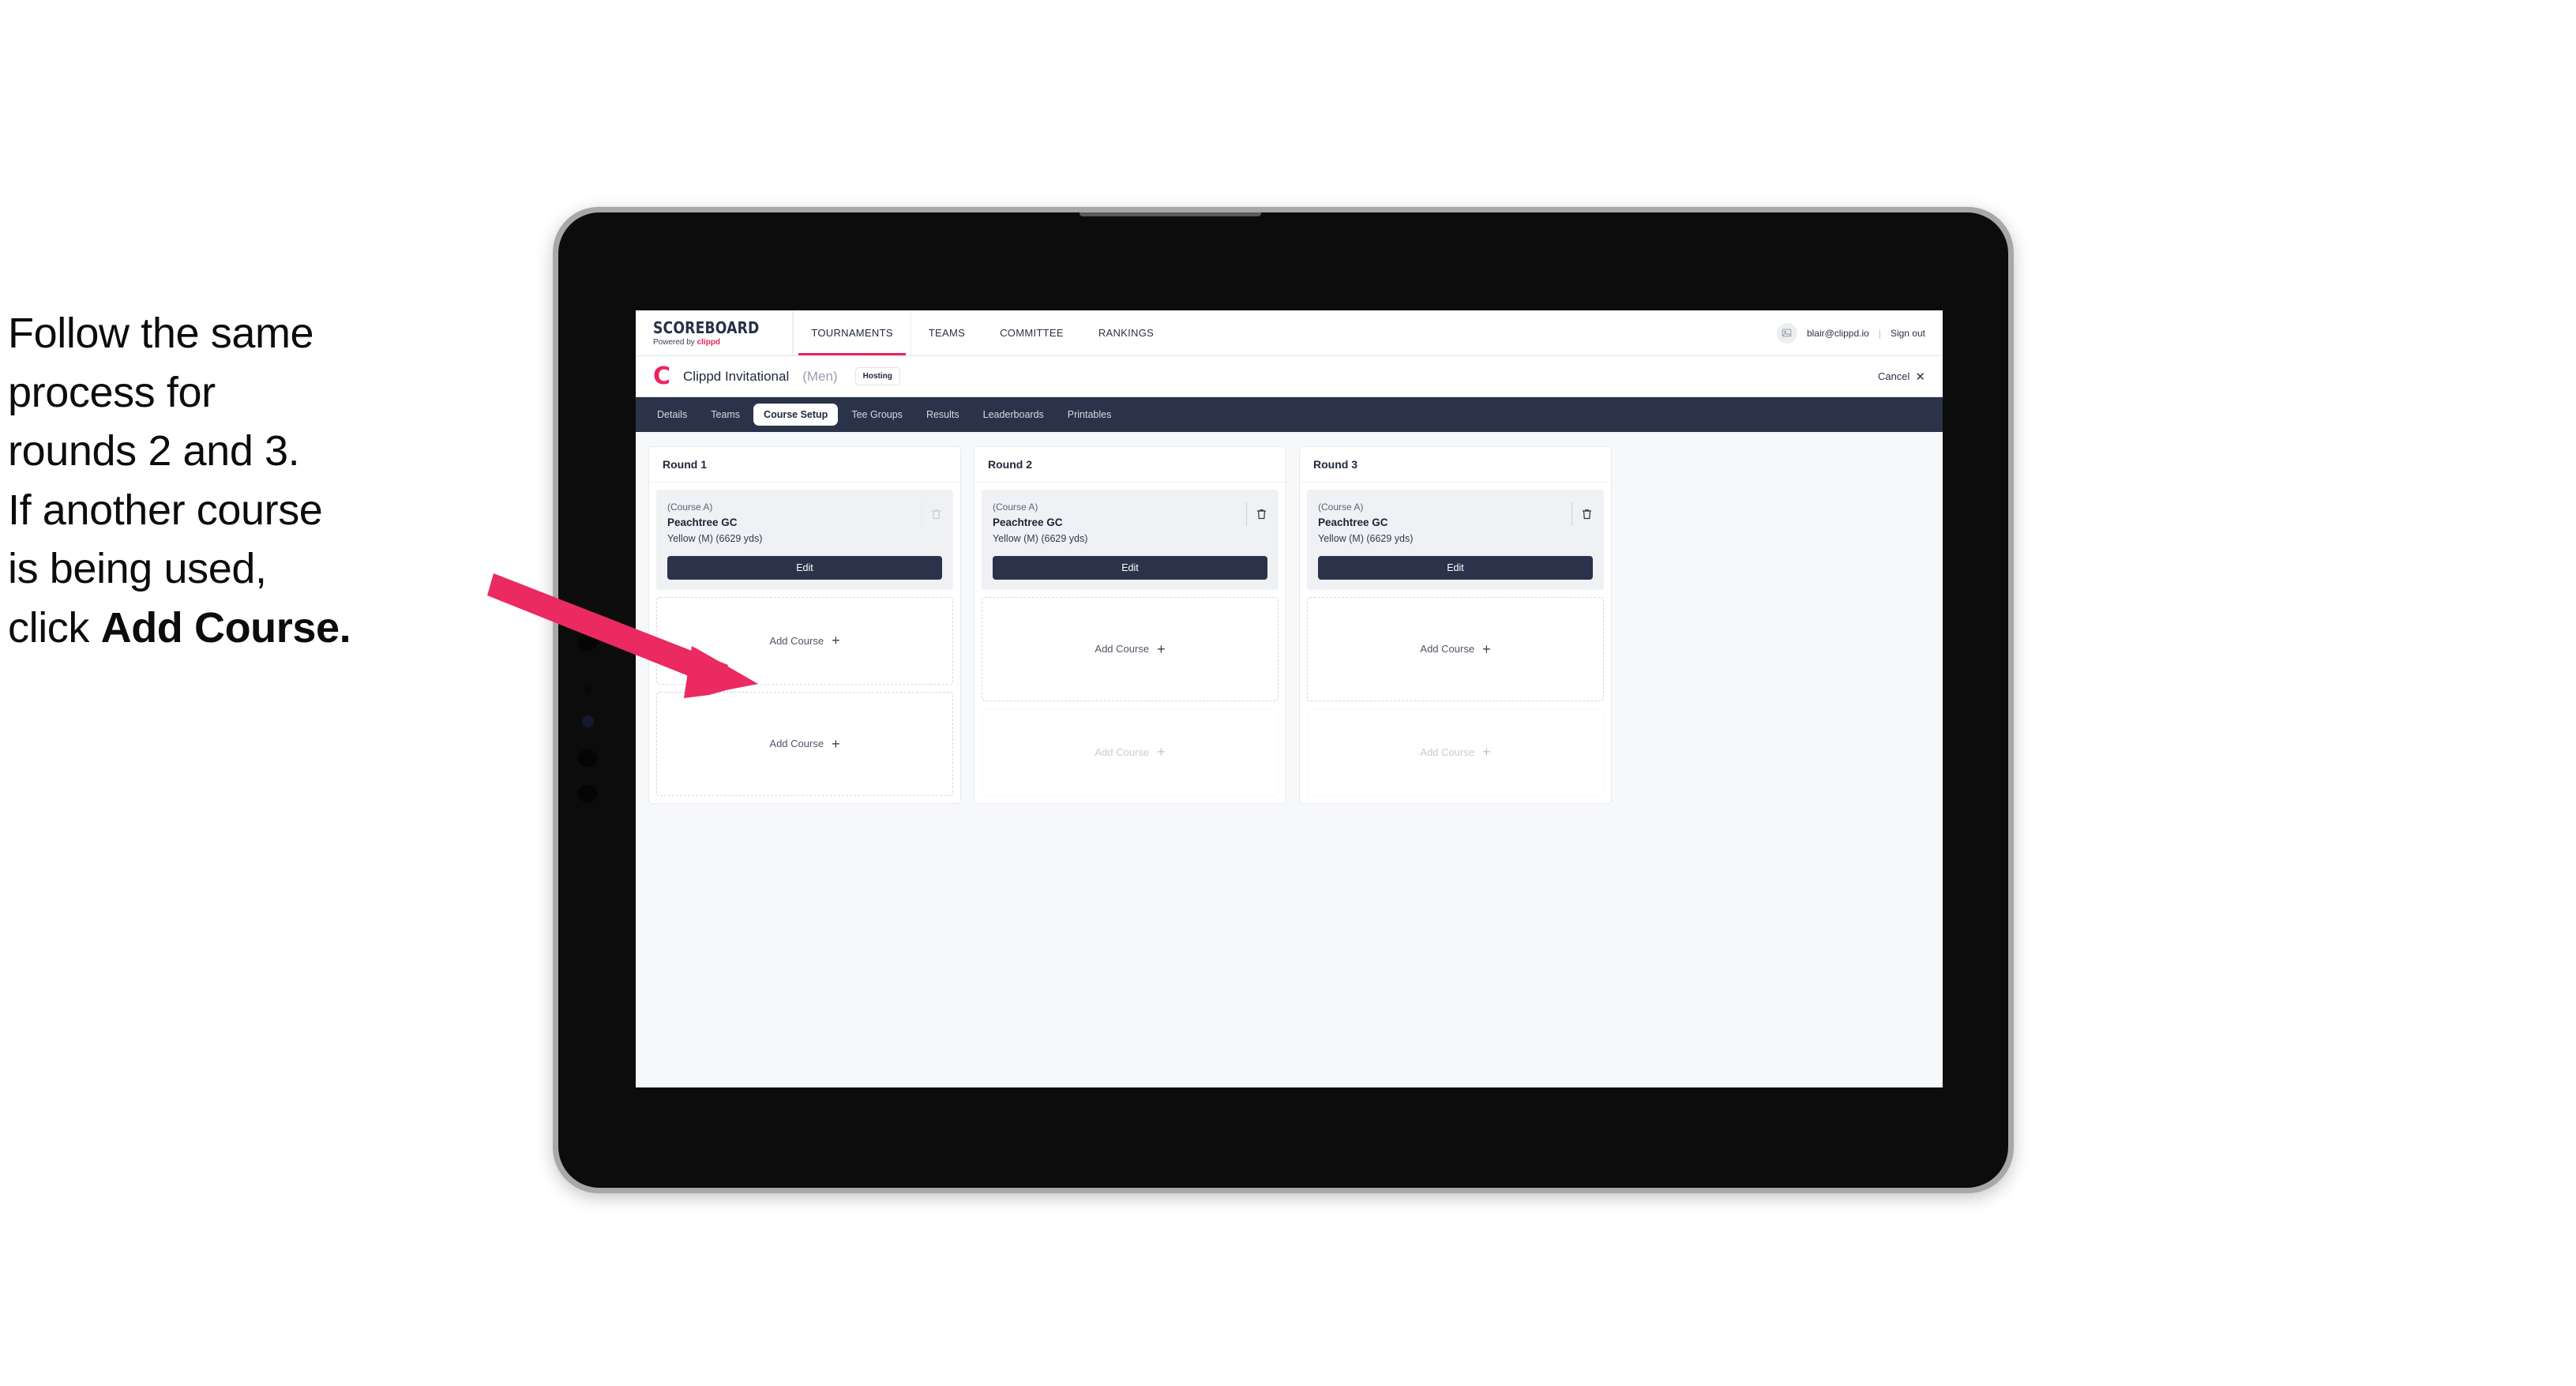 The height and width of the screenshot is (1386, 2576). What do you see at coordinates (1455, 567) in the screenshot?
I see `edit-course-button-3: Edit` at bounding box center [1455, 567].